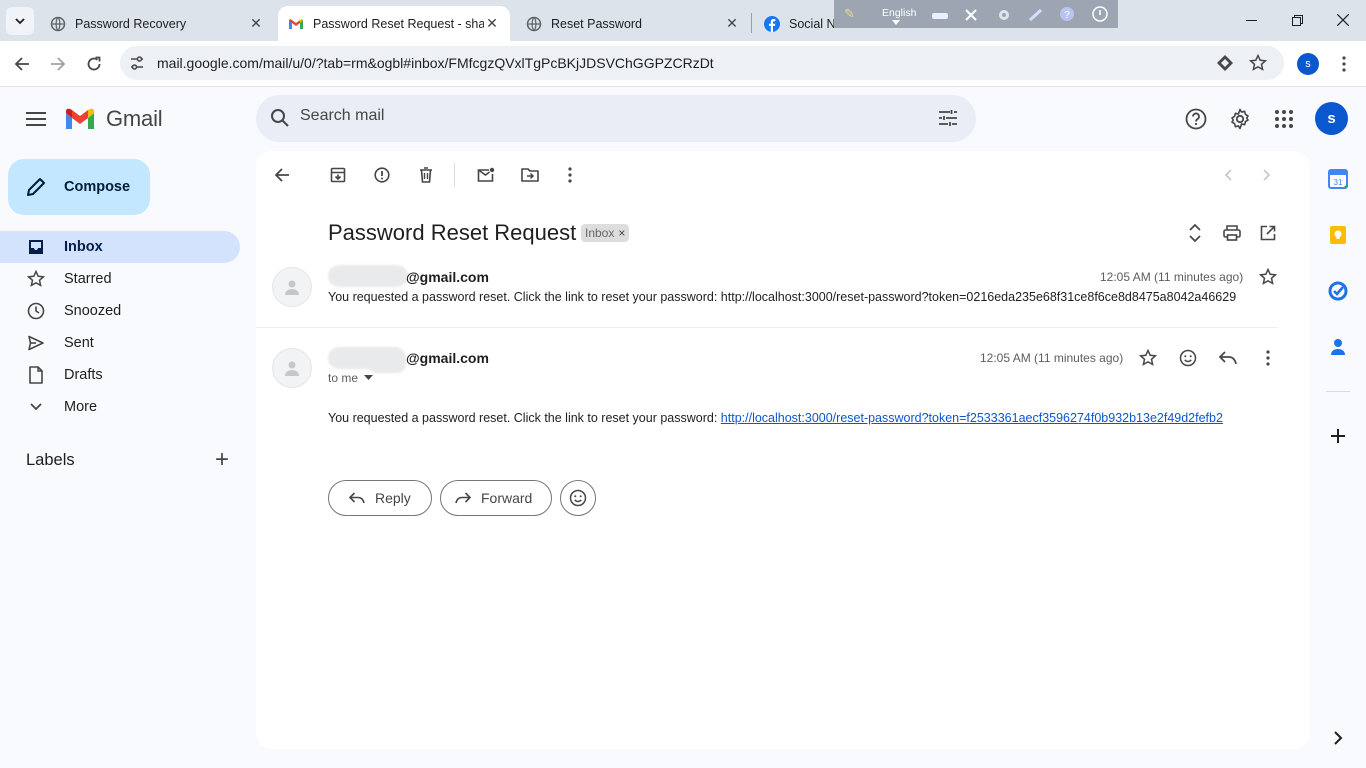 The width and height of the screenshot is (1366, 768). Describe the element at coordinates (120, 343) in the screenshot. I see `nav-item-sent: Sent` at that location.